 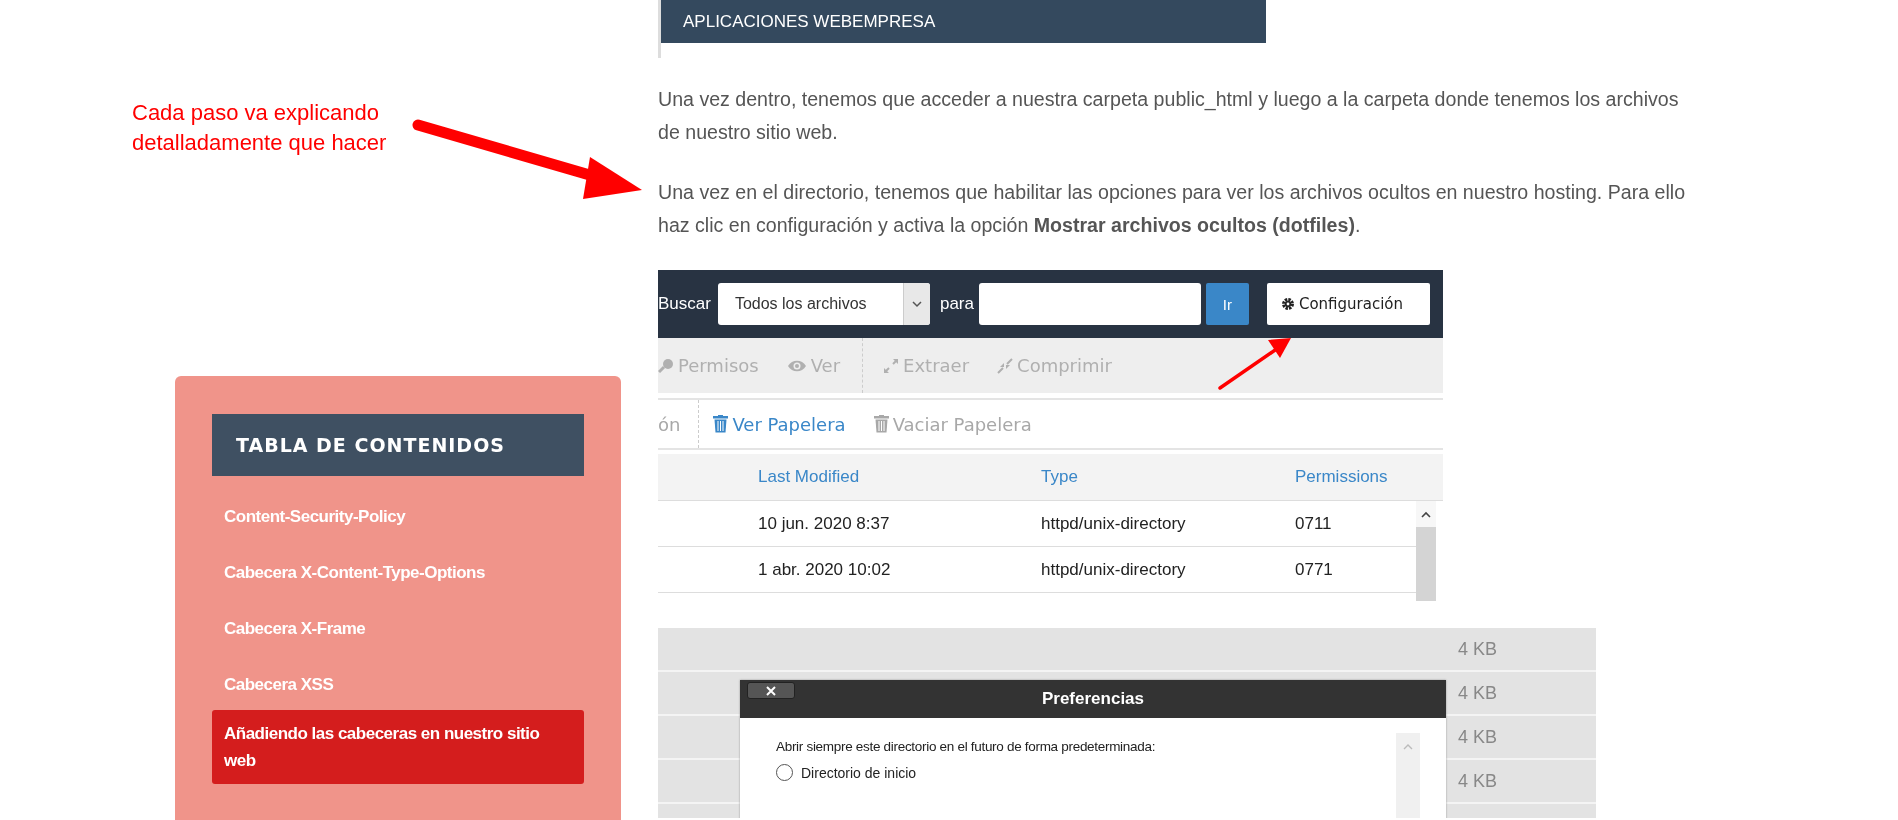 I want to click on table-cell-text: 0771, so click(x=1314, y=569).